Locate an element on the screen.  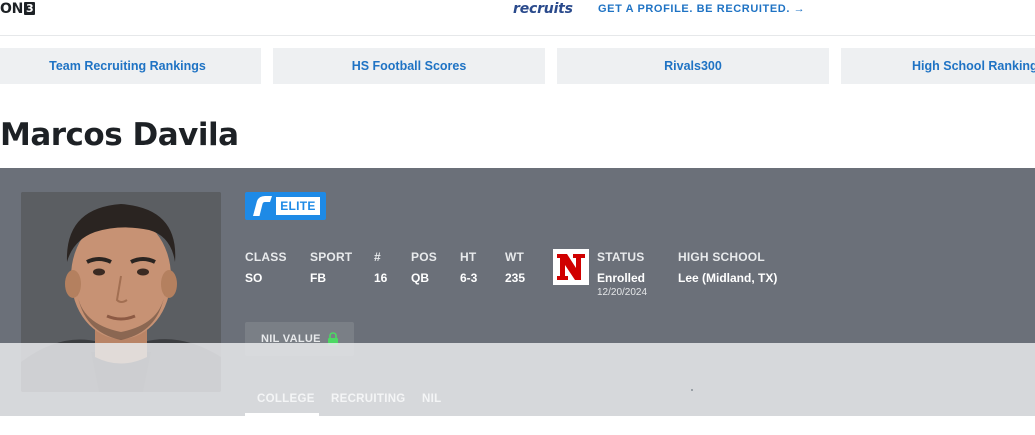
team-logo-mark is located at coordinates (571, 267).